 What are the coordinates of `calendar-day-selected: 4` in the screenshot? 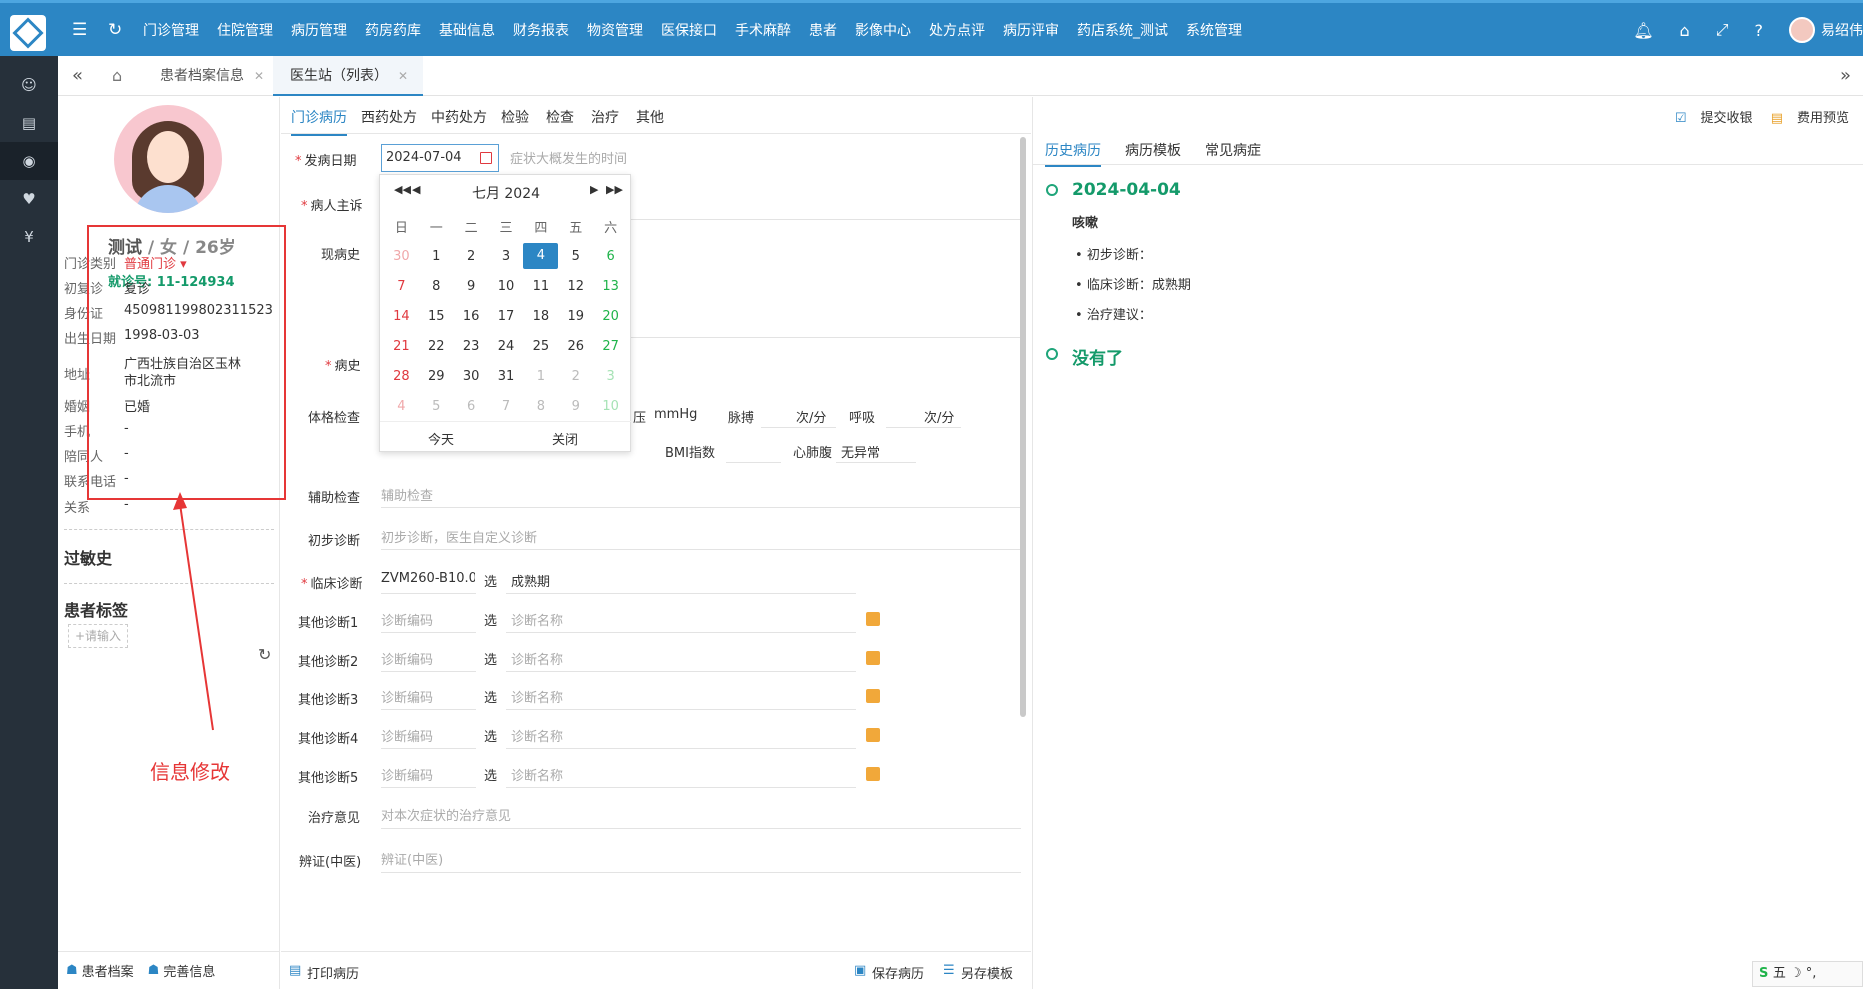 It's located at (541, 256).